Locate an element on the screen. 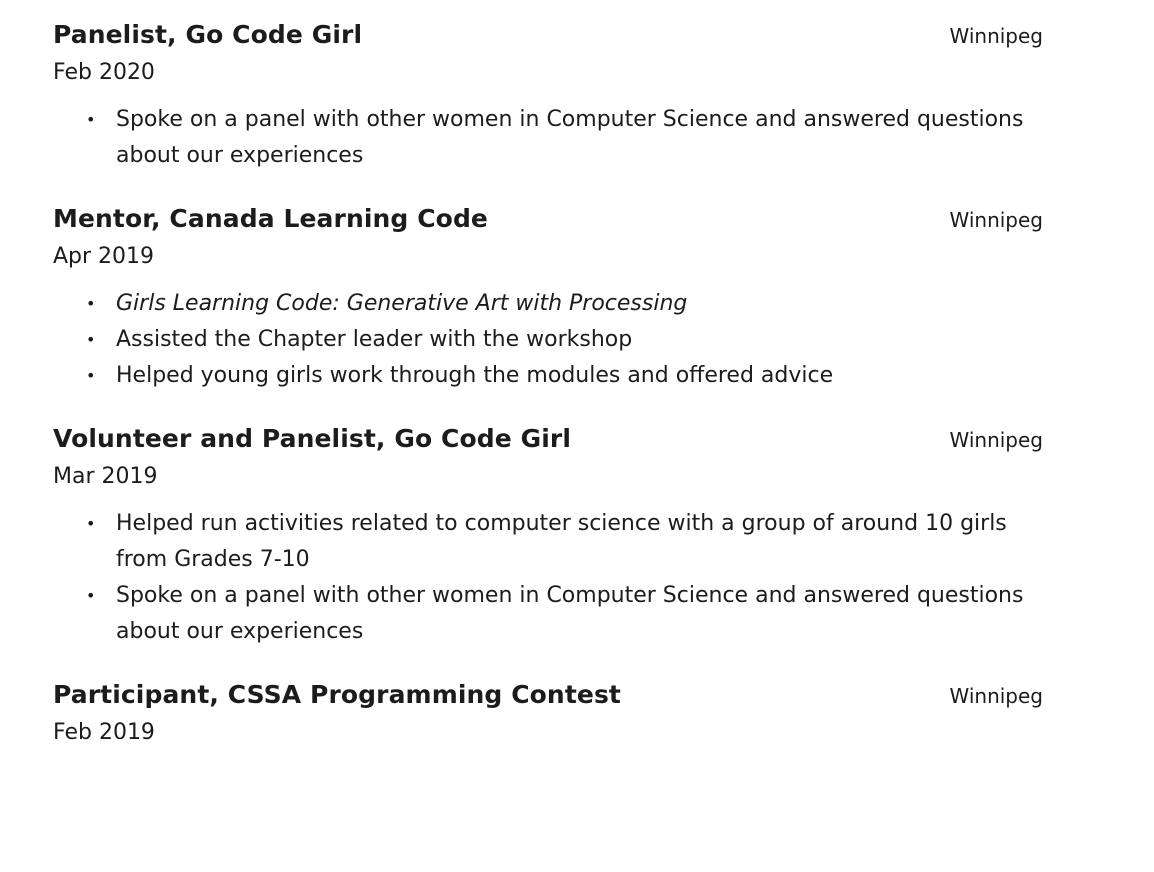  entry-header: Panelist, Go Code Girl Winnipeg is located at coordinates (548, 37).